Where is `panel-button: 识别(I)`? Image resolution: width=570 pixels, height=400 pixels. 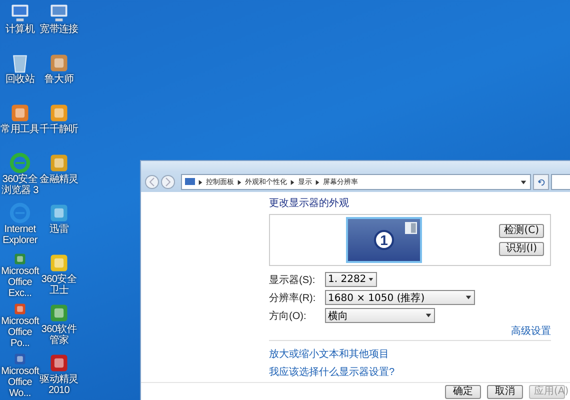
panel-button: 识别(I) is located at coordinates (521, 249).